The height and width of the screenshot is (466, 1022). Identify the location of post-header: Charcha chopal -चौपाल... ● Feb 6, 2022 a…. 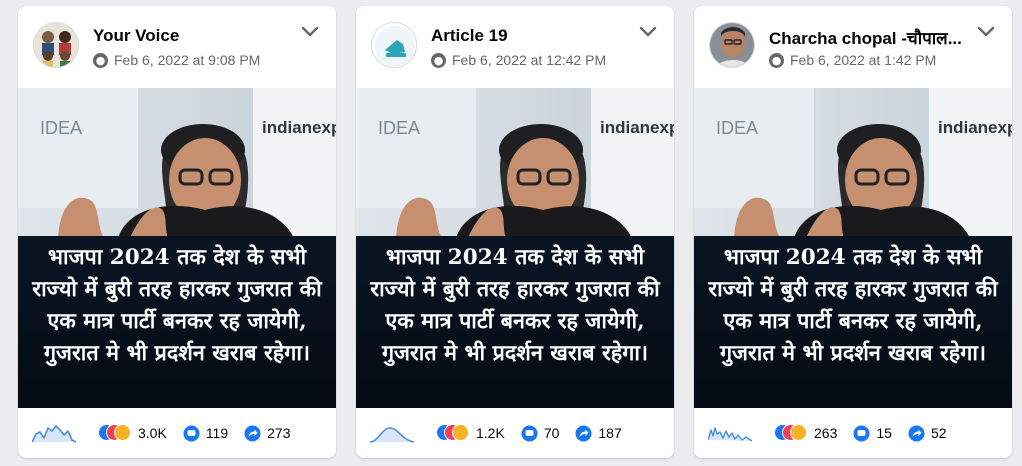
(853, 47).